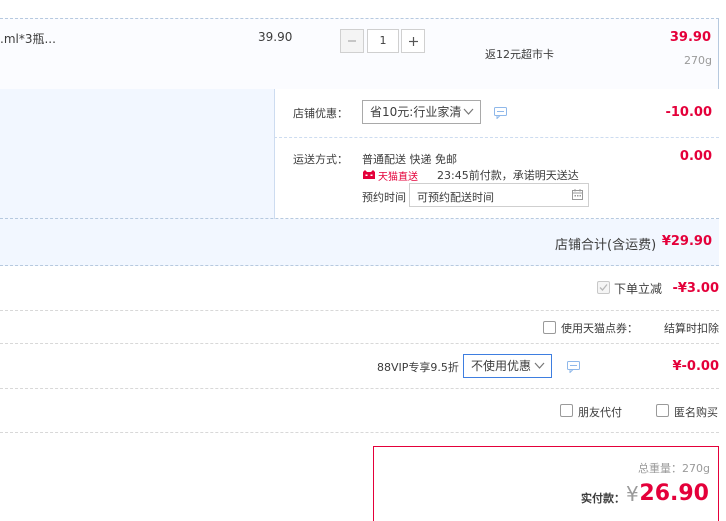 This screenshot has height=521, width=726. I want to click on tmall-direct-badge: 天猫直送, so click(390, 175).